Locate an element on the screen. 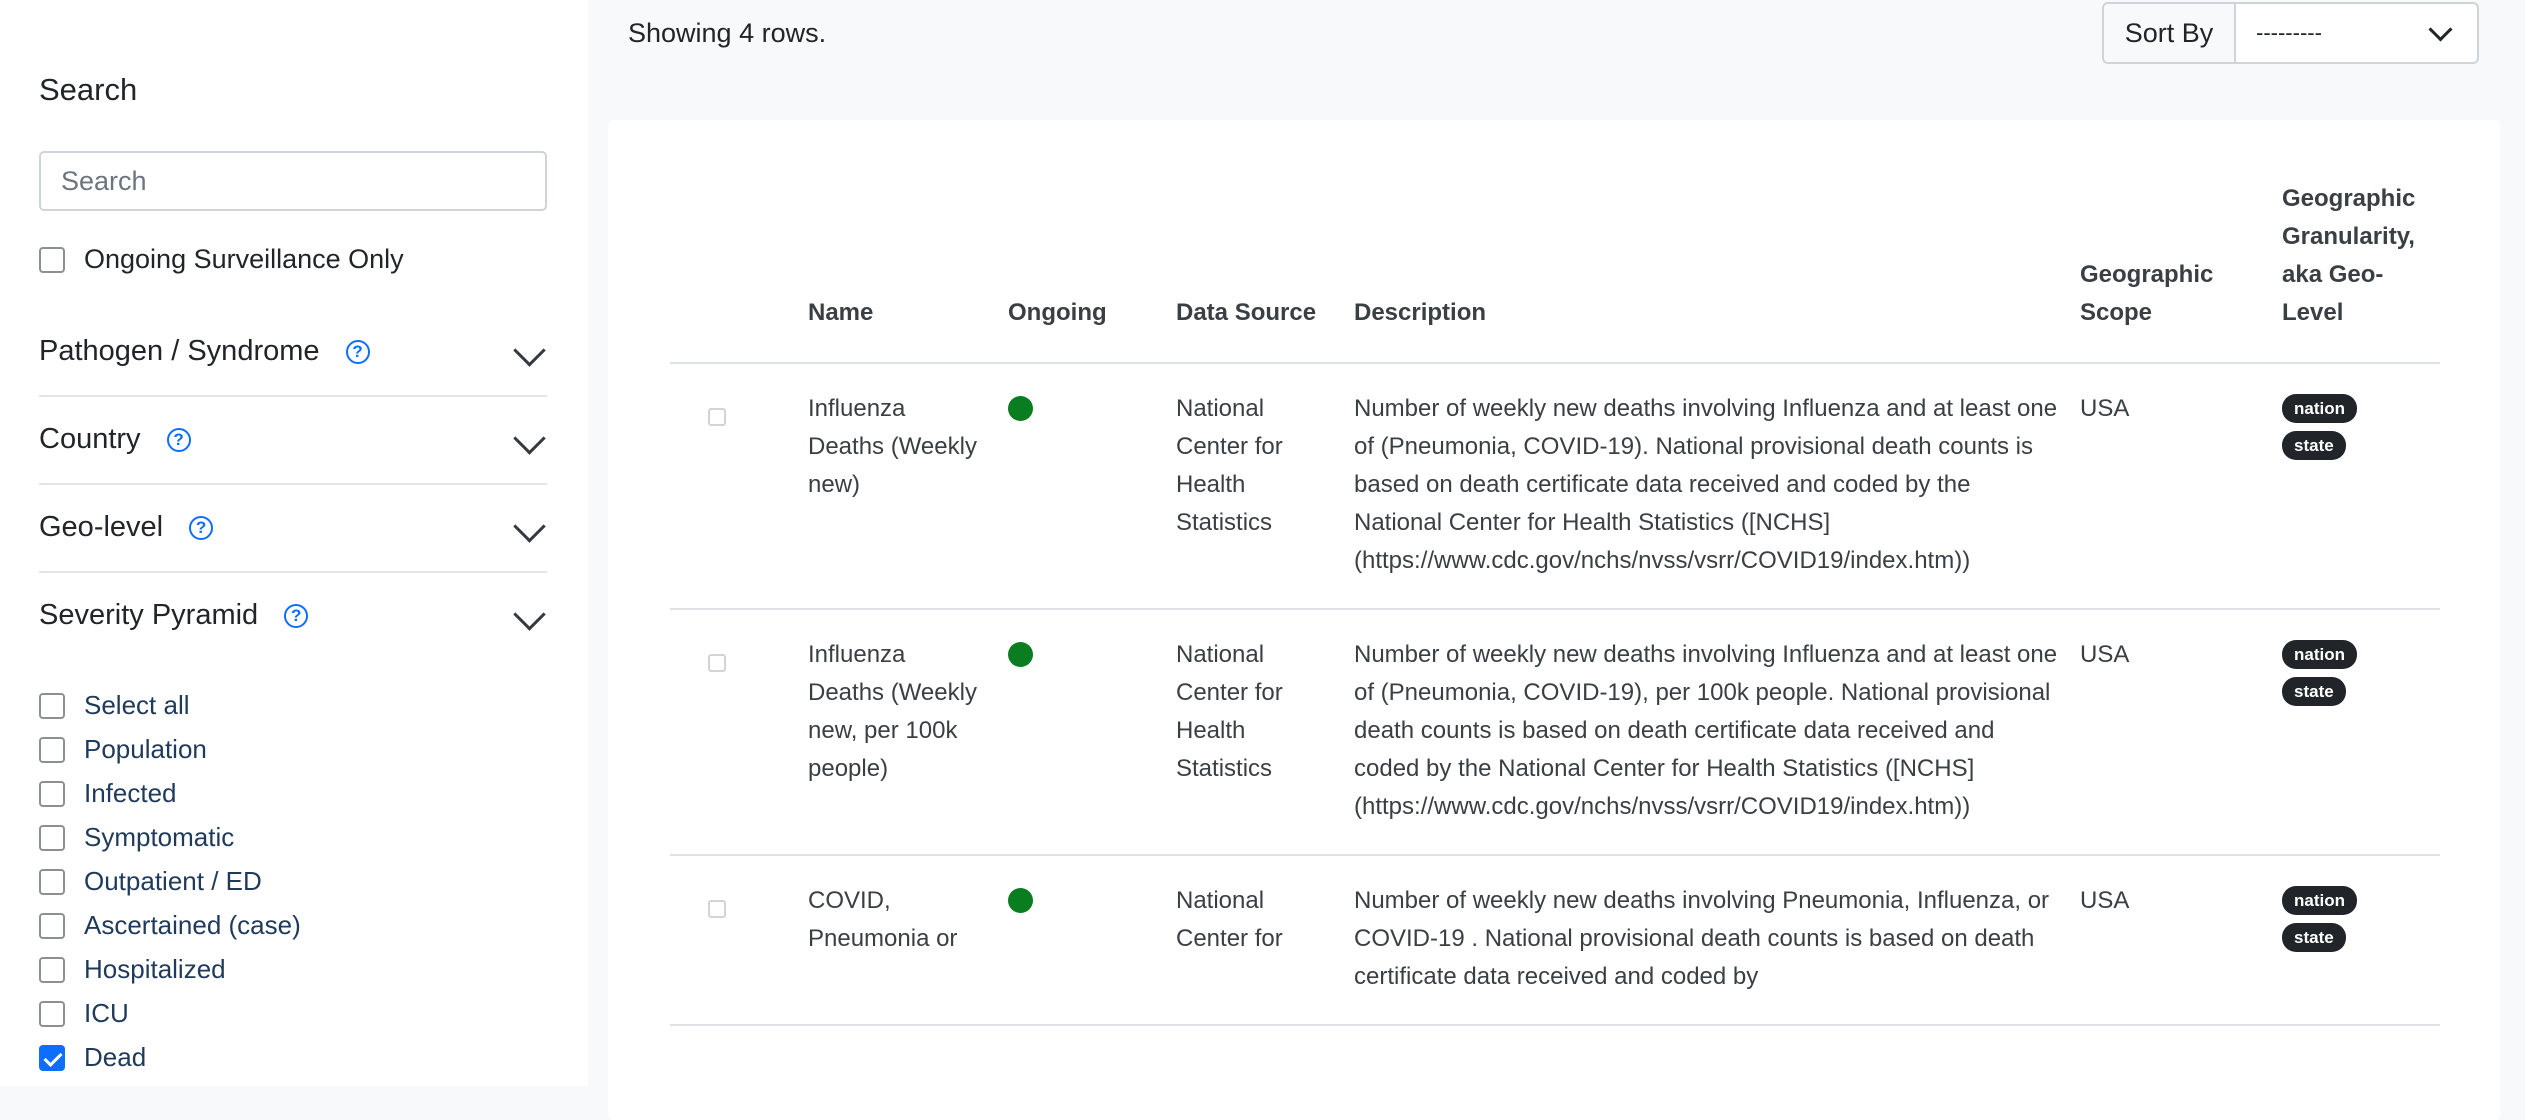 This screenshot has width=2525, height=1120. severity-option-symptomatic: Symptomatic is located at coordinates (136, 837).